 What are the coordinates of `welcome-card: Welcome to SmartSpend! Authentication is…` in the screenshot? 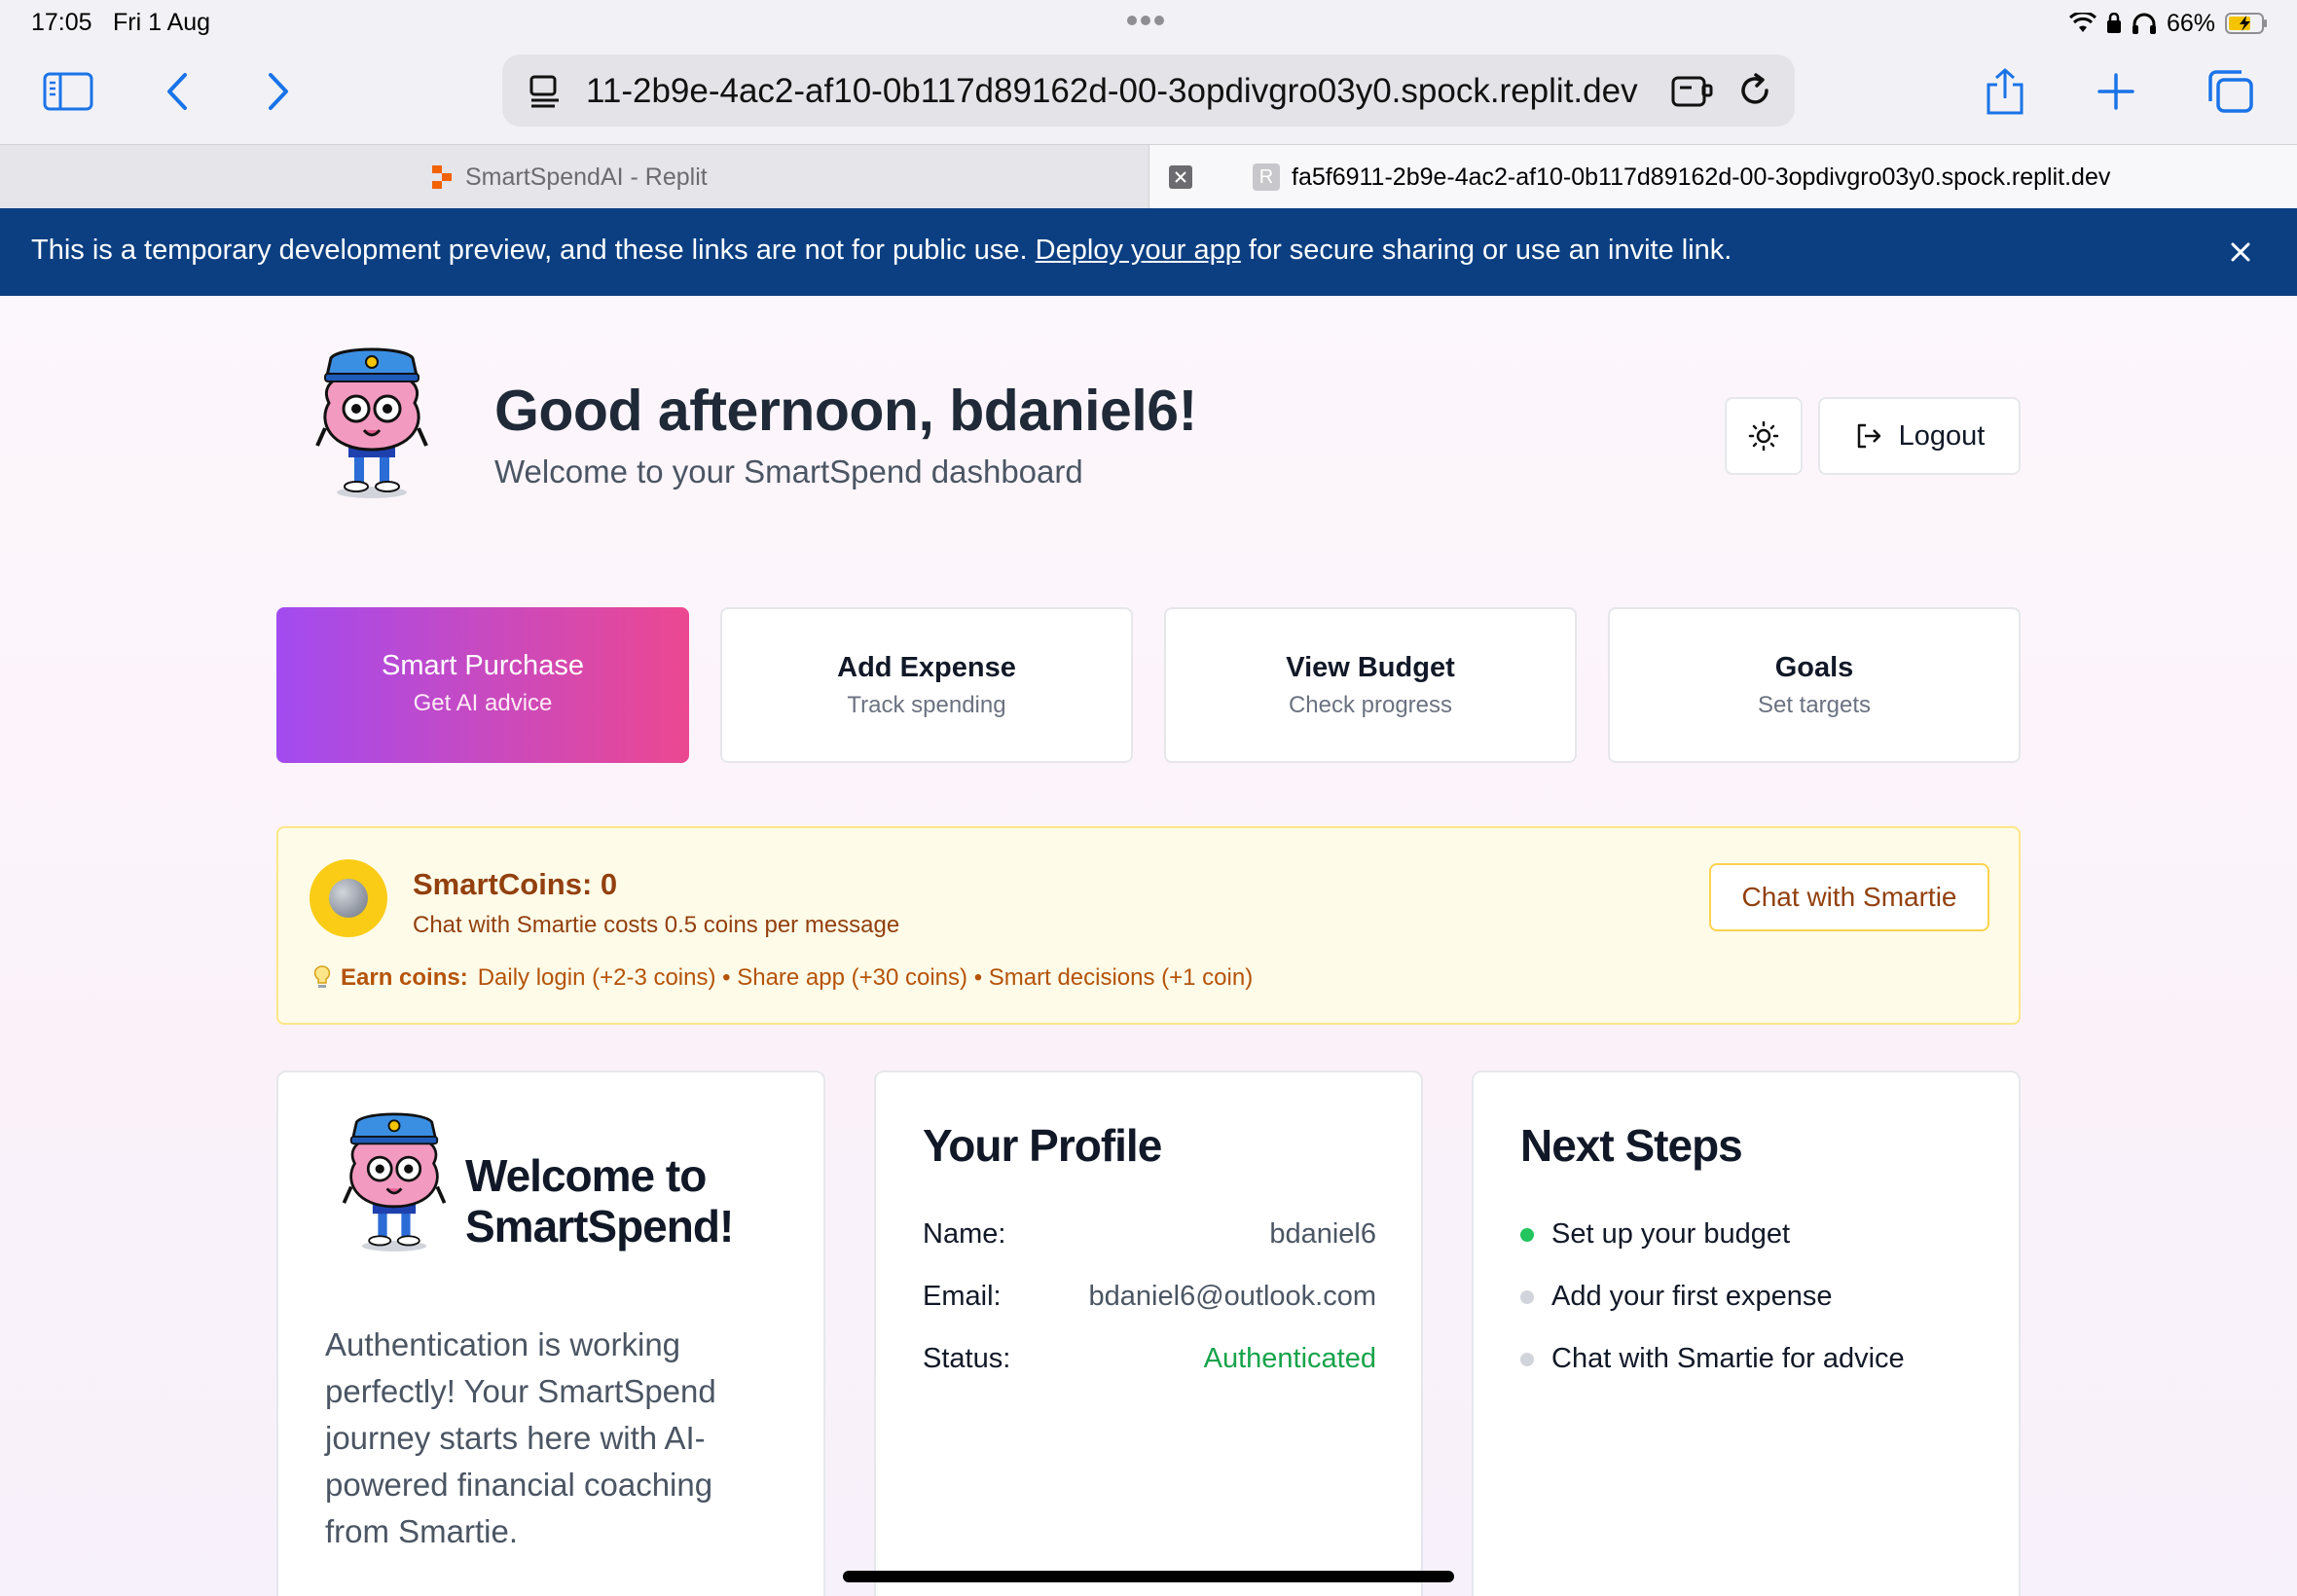 It's located at (550, 1333).